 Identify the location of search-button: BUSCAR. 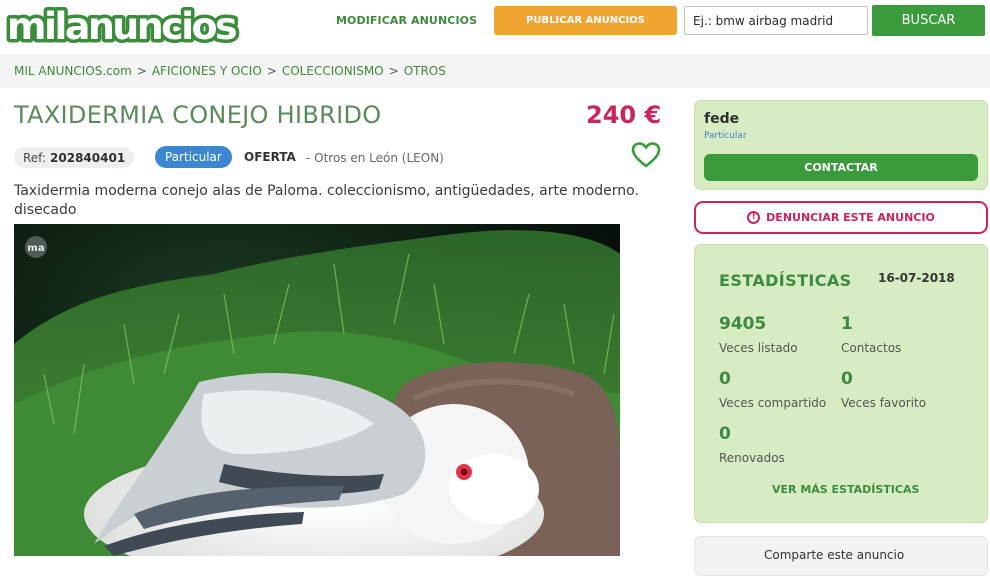
(928, 20).